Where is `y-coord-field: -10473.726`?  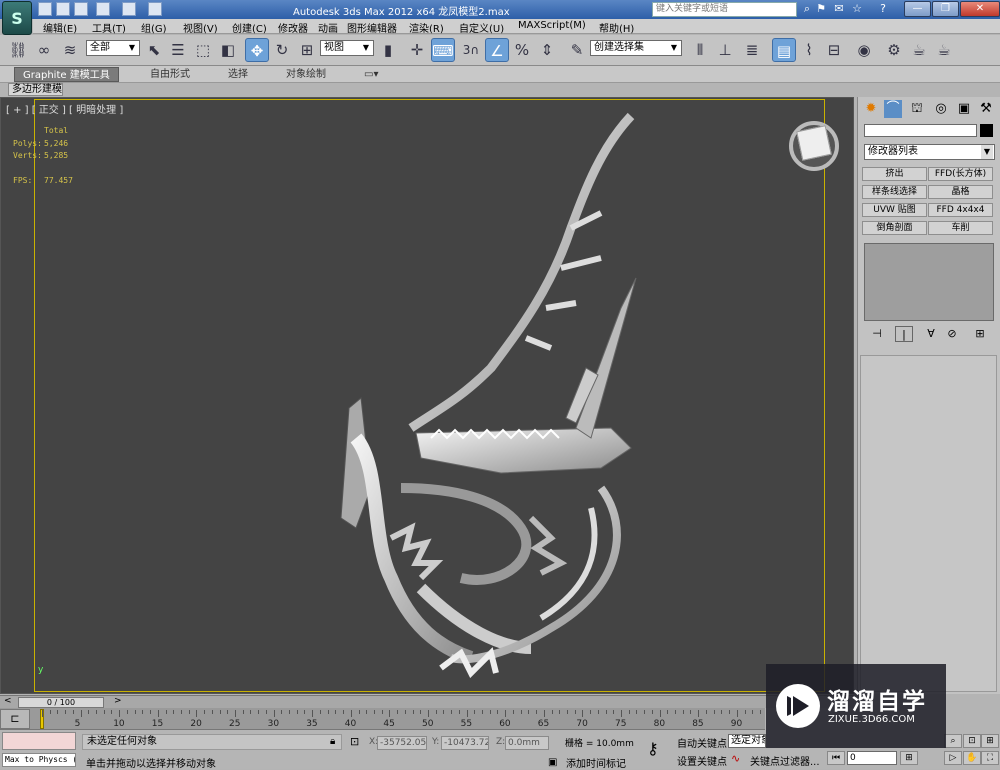 y-coord-field: -10473.726 is located at coordinates (465, 743).